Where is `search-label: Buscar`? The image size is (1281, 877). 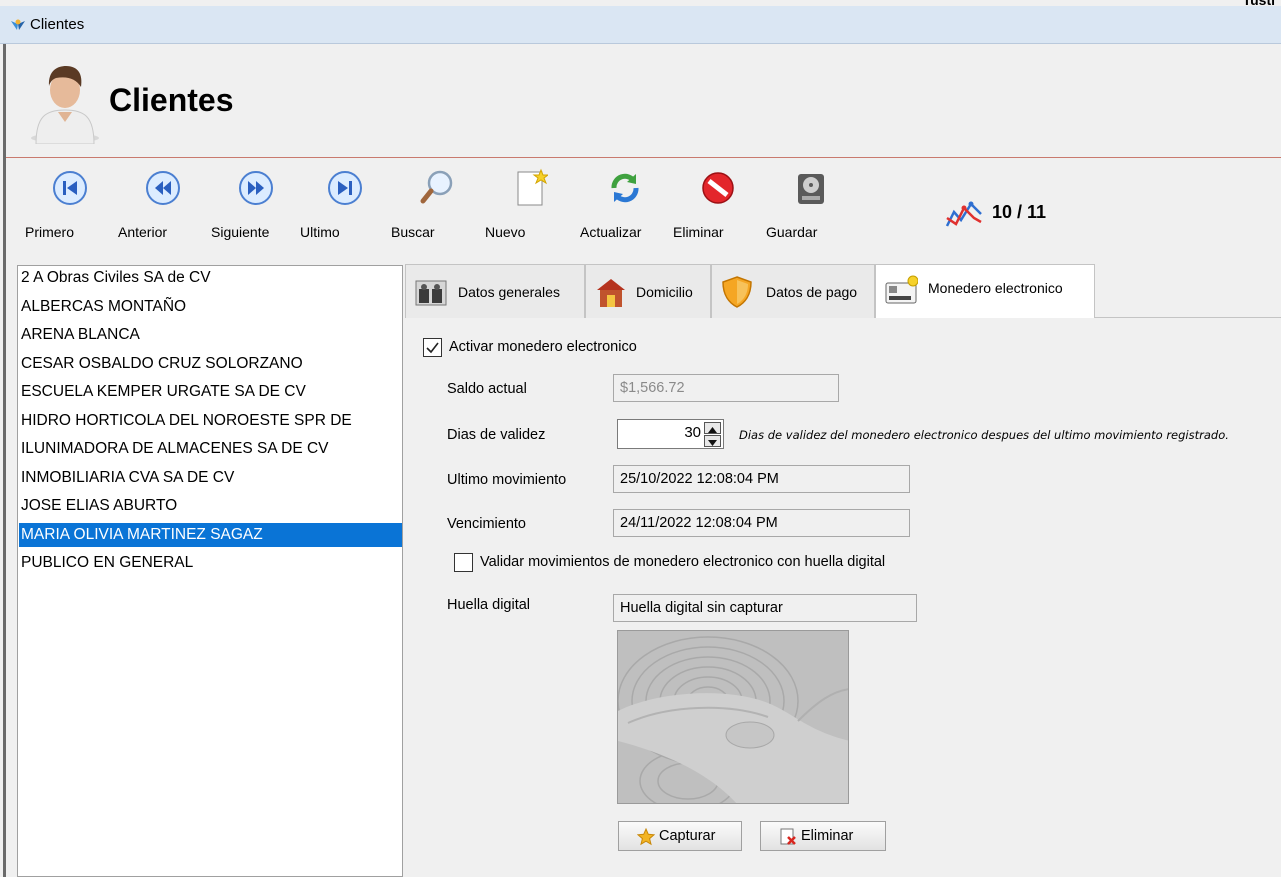 search-label: Buscar is located at coordinates (413, 232).